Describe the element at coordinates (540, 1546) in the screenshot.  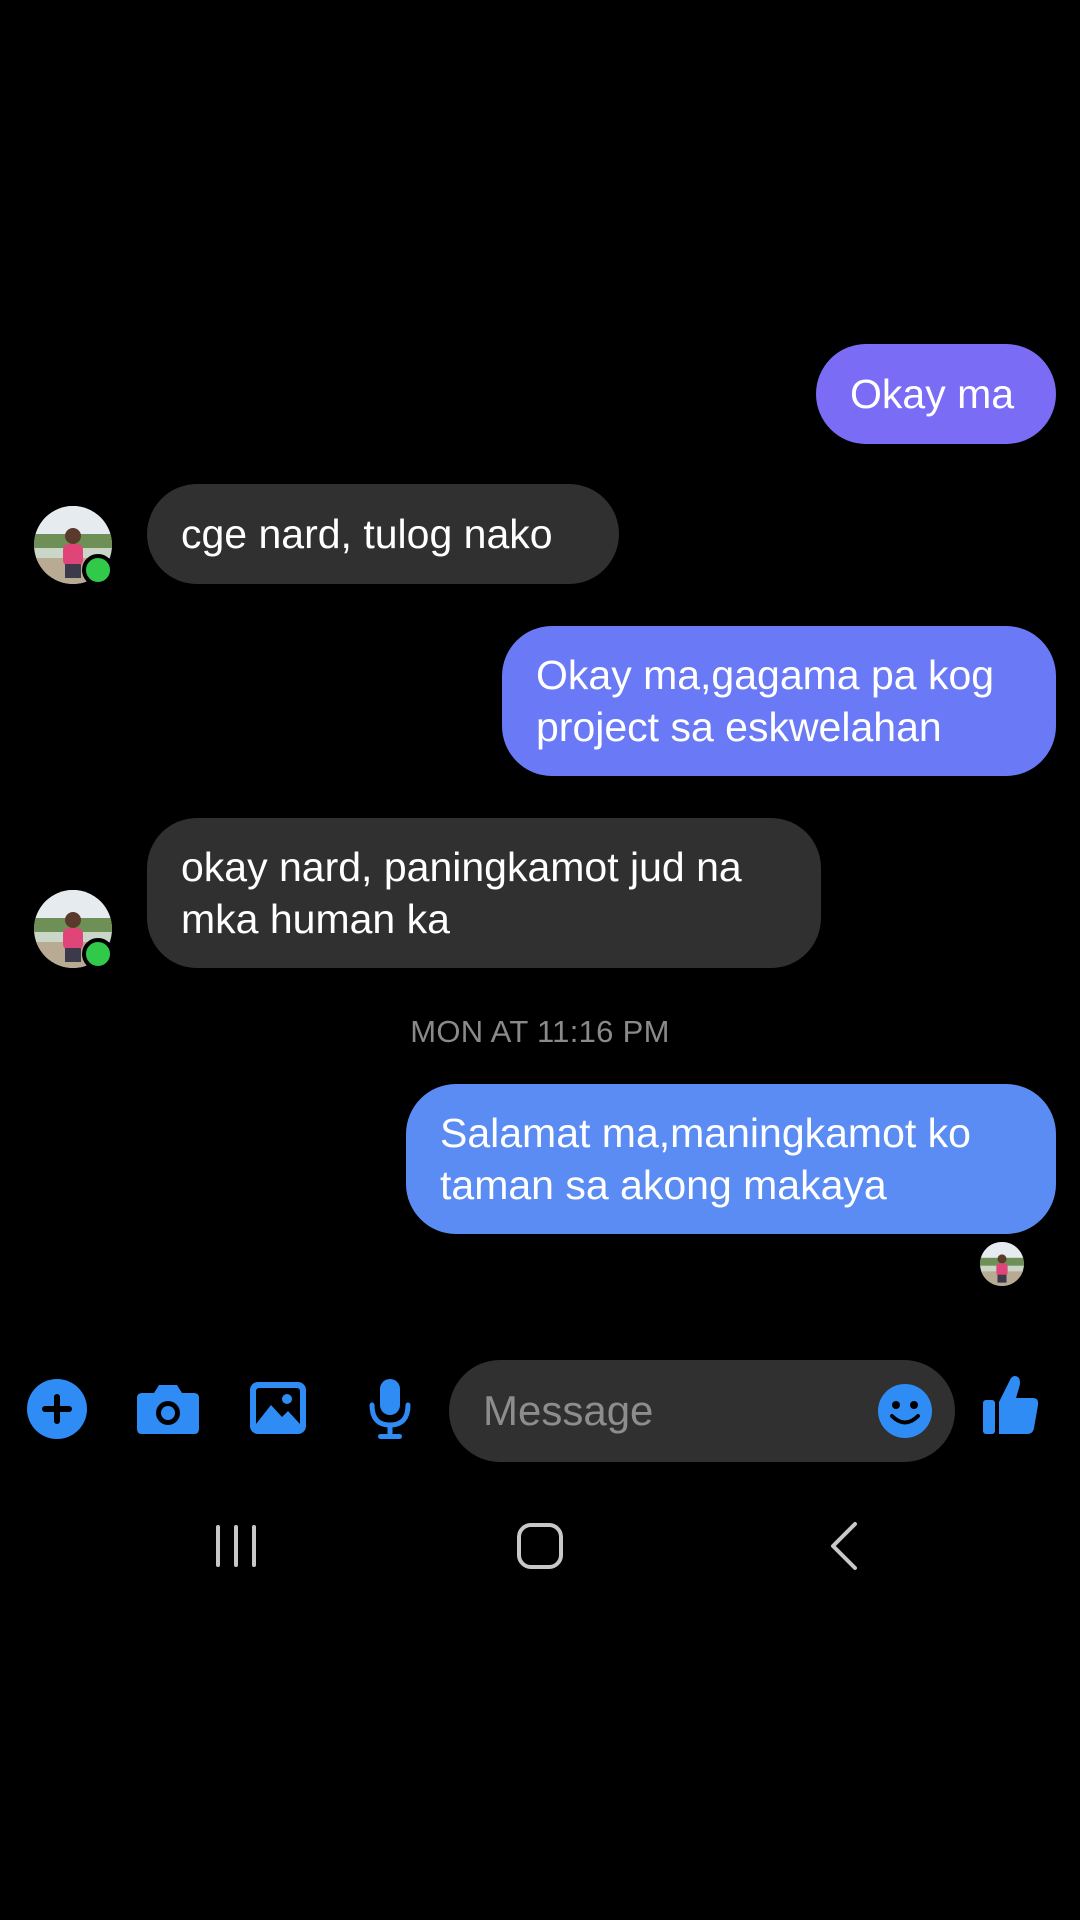
I see `home-icon` at that location.